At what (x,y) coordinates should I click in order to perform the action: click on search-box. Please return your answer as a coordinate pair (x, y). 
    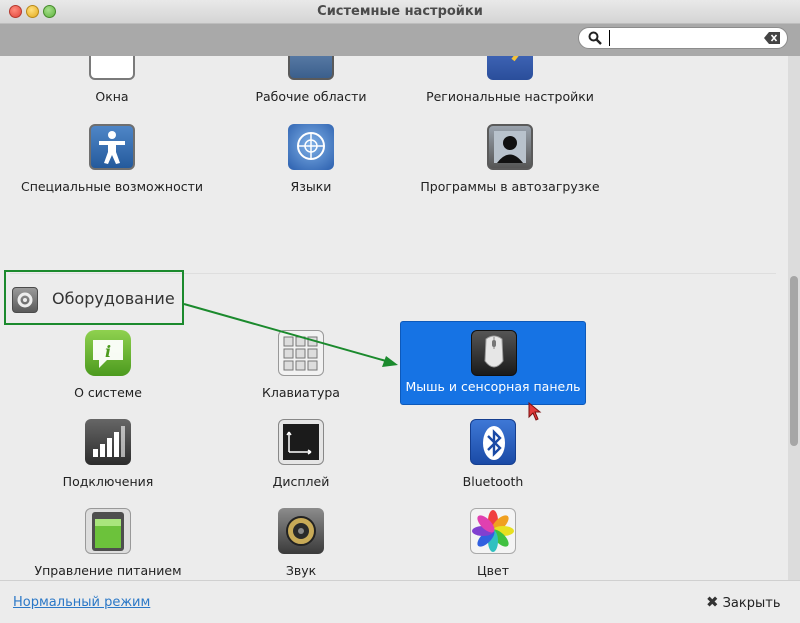
    Looking at the image, I should click on (683, 38).